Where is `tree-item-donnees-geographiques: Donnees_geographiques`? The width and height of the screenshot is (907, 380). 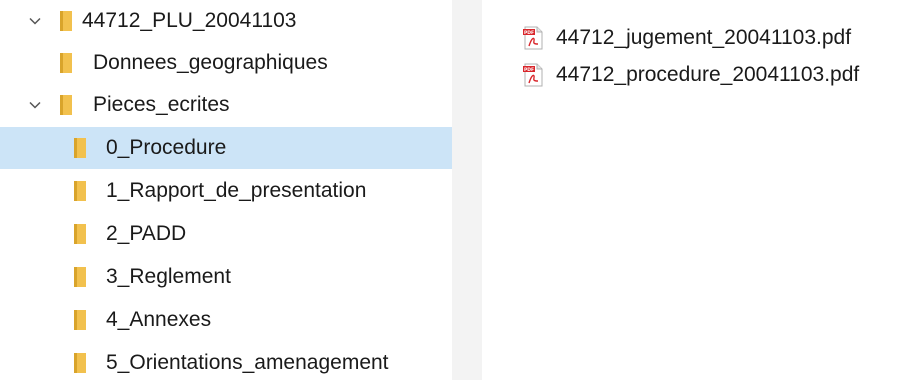 tree-item-donnees-geographiques: Donnees_geographiques is located at coordinates (226, 63).